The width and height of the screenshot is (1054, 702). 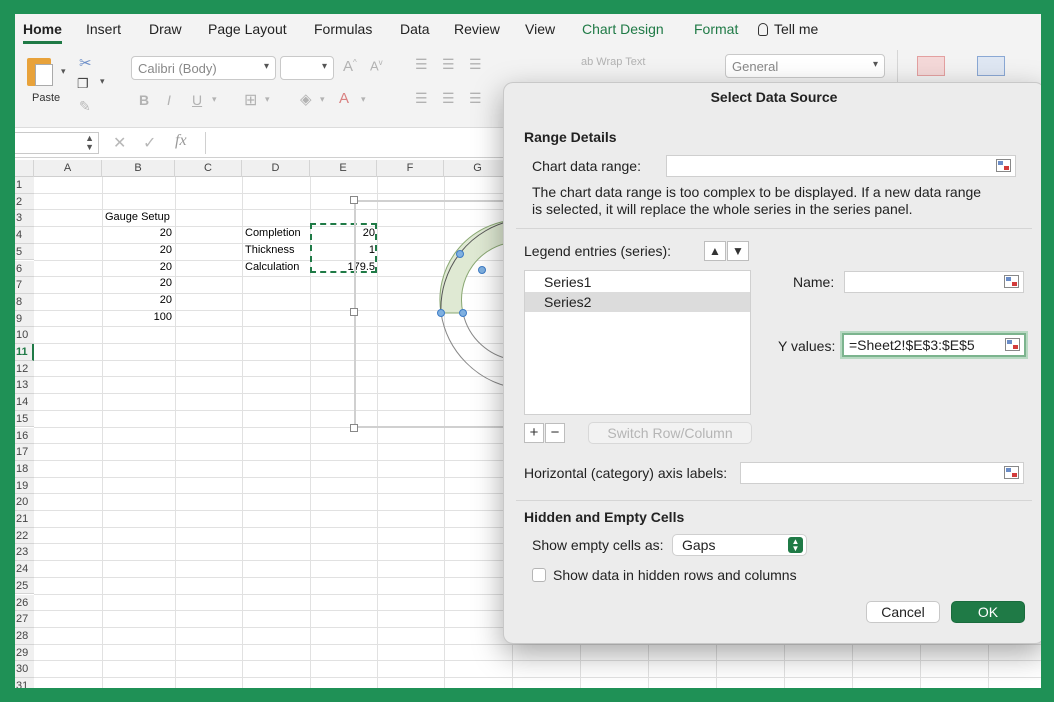 I want to click on row-header: 6, so click(x=24, y=269).